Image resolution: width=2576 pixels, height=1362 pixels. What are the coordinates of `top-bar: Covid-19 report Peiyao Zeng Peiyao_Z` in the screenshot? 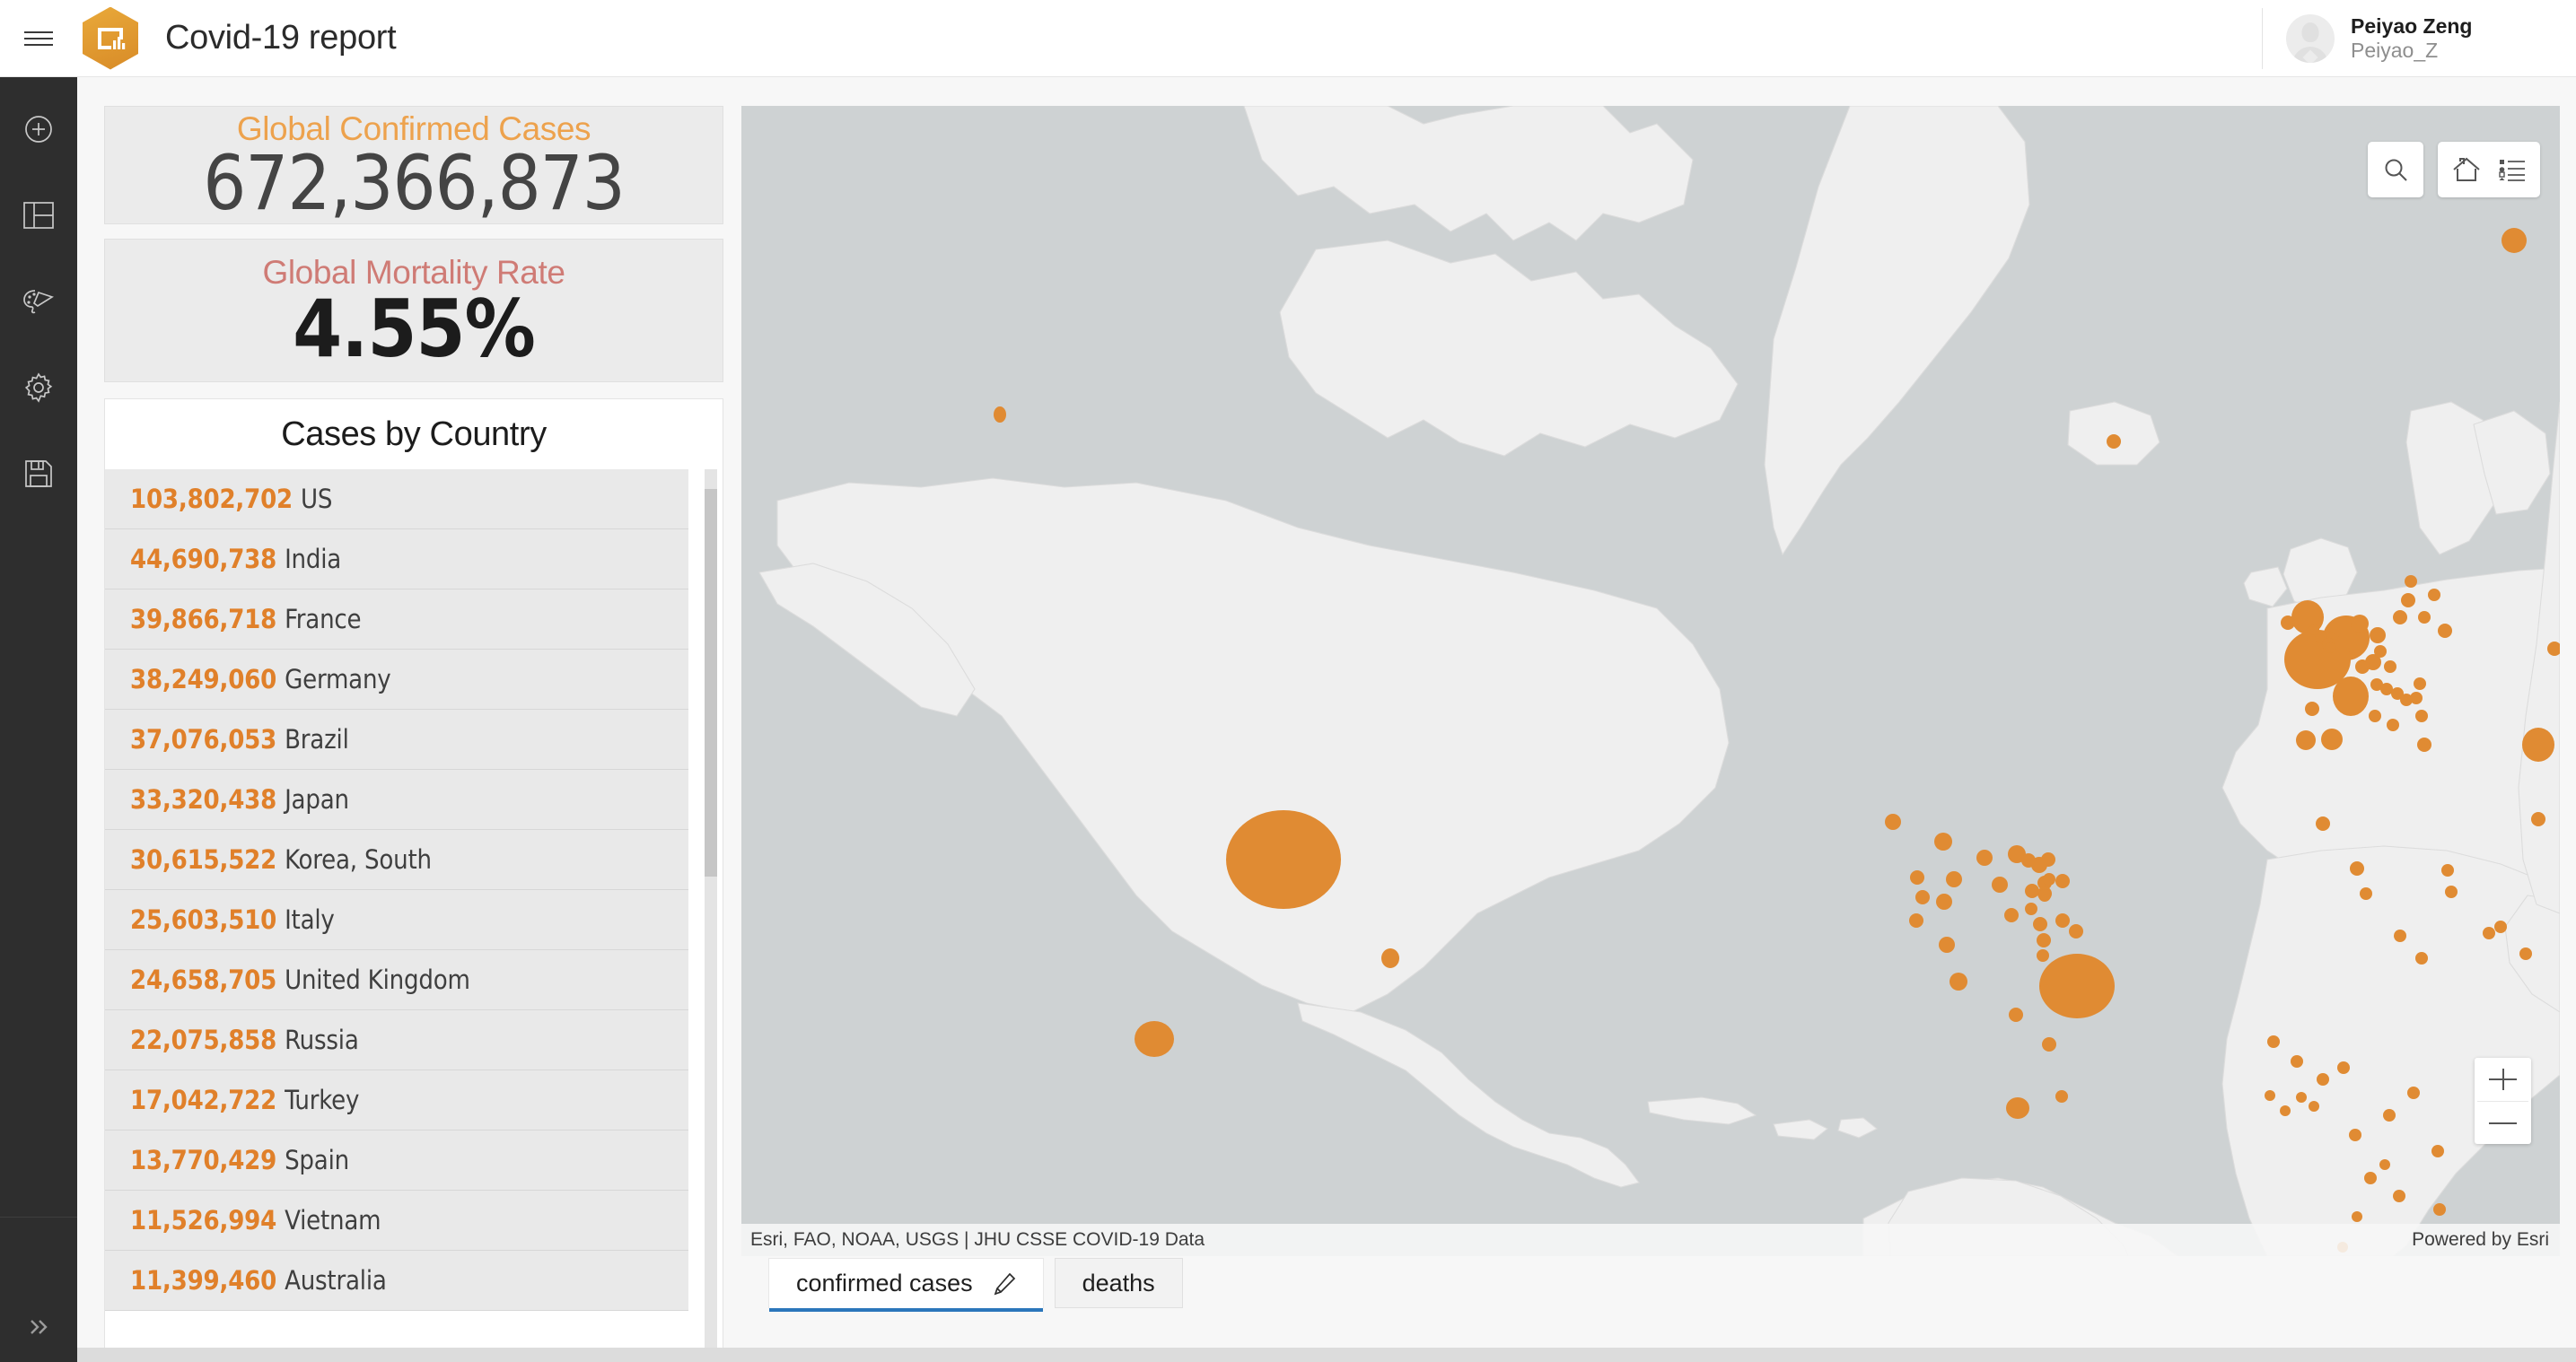 It's located at (1288, 38).